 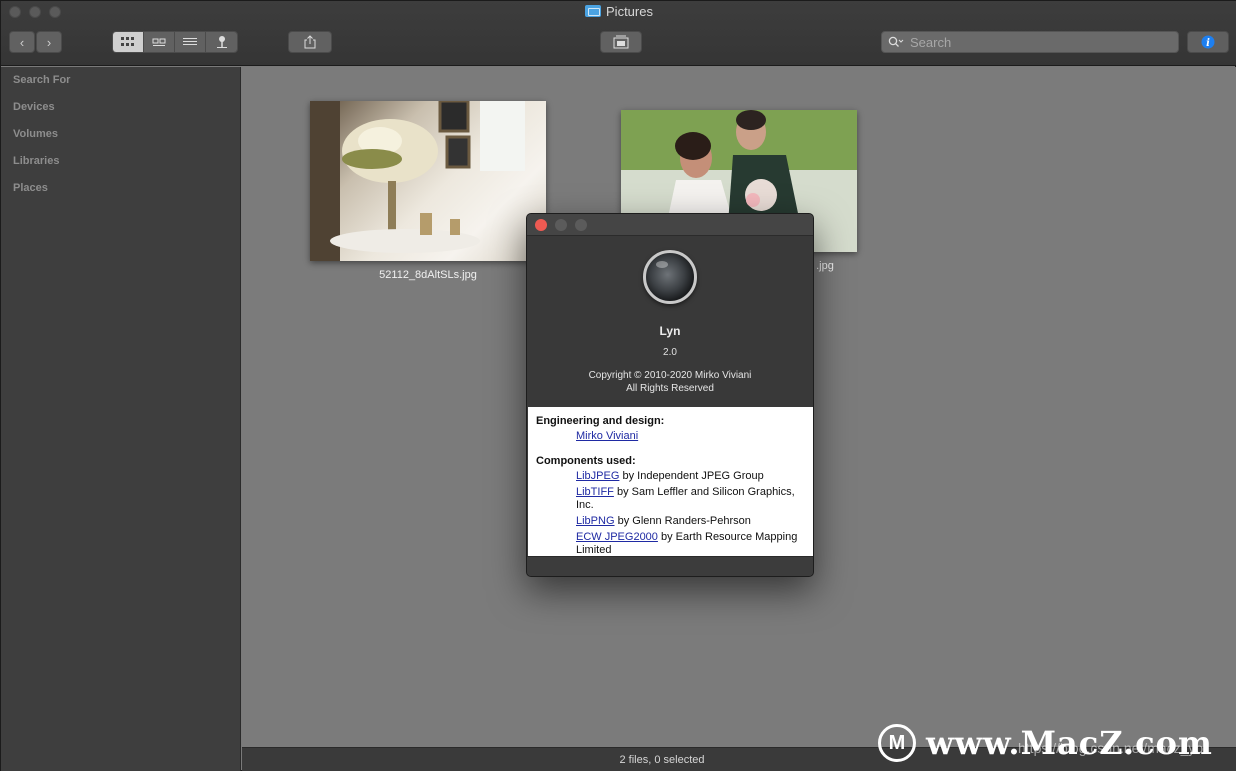 What do you see at coordinates (581, 225) in the screenshot?
I see `about-zoom-button` at bounding box center [581, 225].